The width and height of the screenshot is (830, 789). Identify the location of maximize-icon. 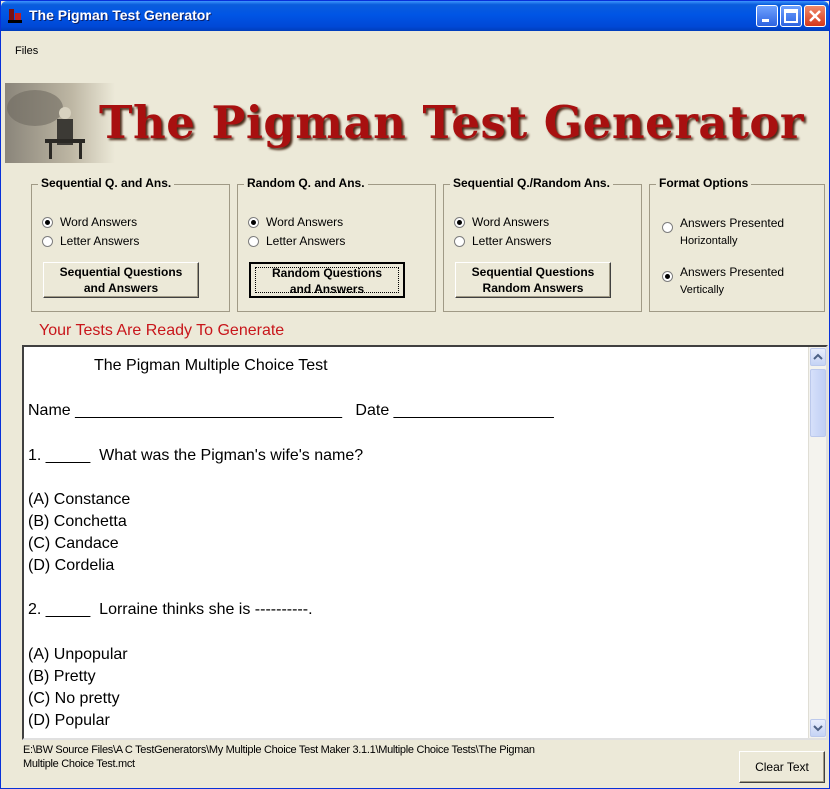
(791, 16).